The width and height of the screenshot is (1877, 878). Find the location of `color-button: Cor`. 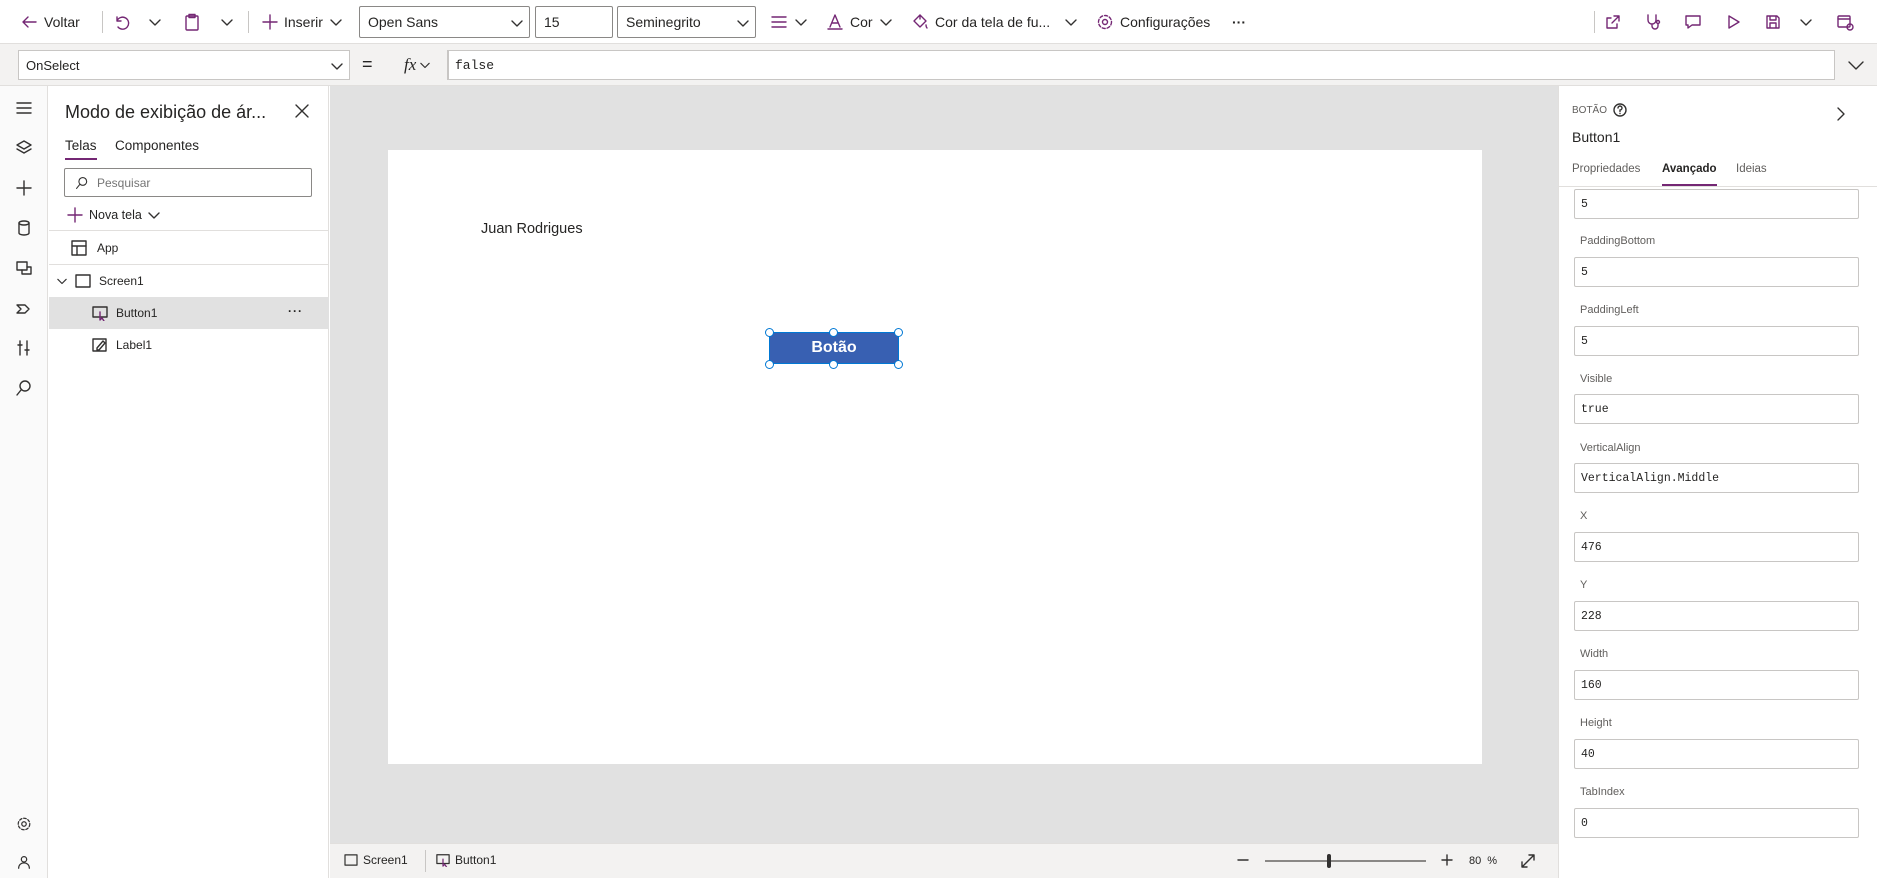

color-button: Cor is located at coordinates (859, 22).